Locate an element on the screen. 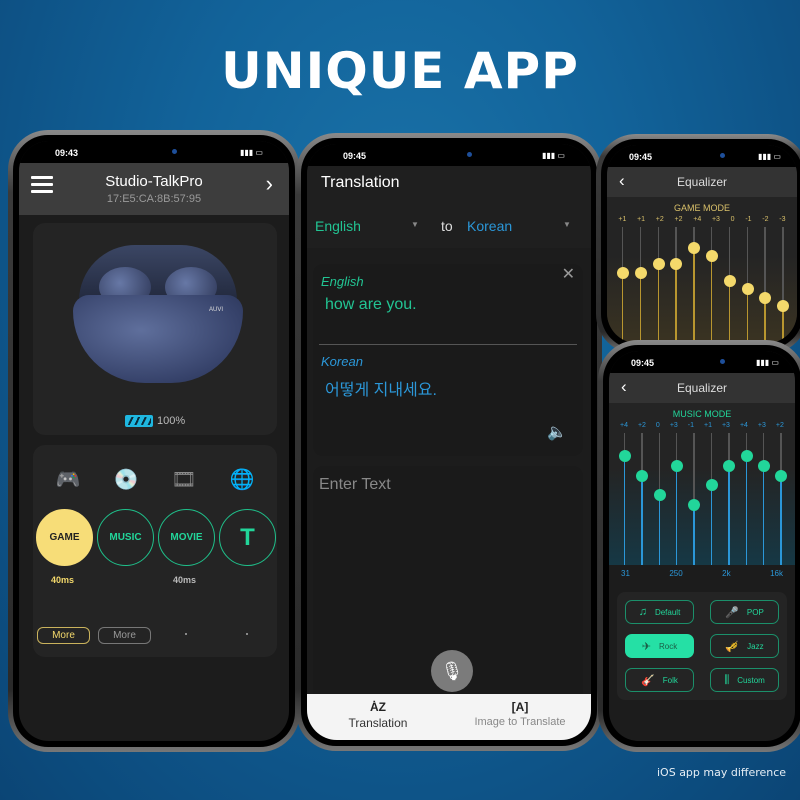 Image resolution: width=800 pixels, height=800 pixels. text-input-area: Enter Text 🎙 is located at coordinates (448, 586).